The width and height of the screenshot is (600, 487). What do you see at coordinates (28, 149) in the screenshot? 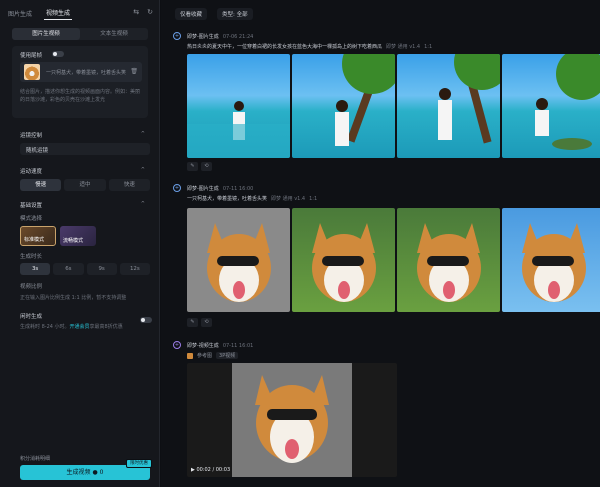
I see `swap-icon: ⇄` at bounding box center [28, 149].